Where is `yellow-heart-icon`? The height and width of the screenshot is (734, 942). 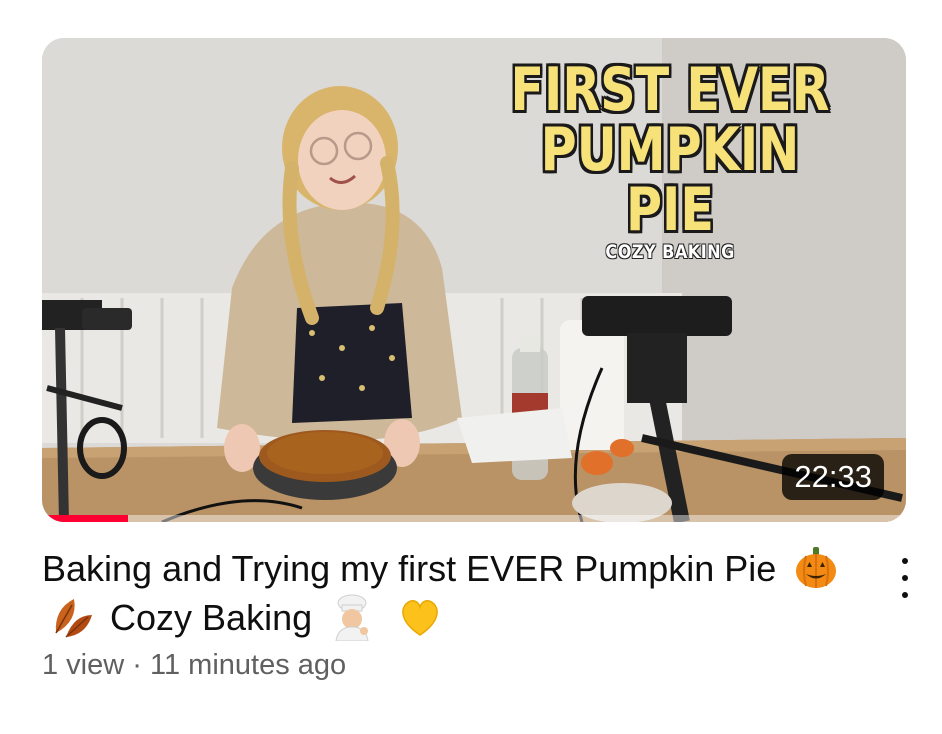 yellow-heart-icon is located at coordinates (420, 617).